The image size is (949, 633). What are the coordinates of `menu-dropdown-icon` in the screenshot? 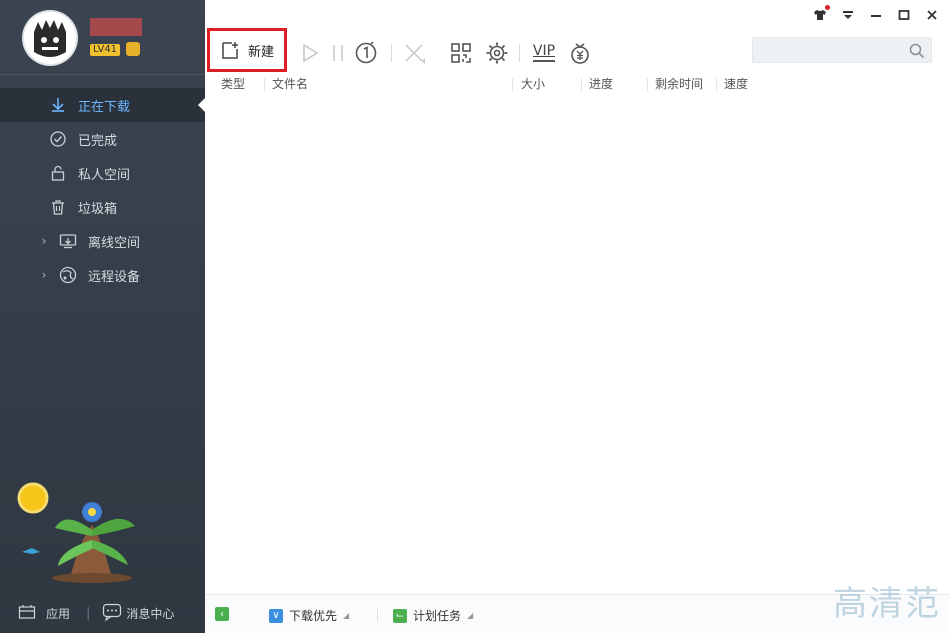 It's located at (848, 15).